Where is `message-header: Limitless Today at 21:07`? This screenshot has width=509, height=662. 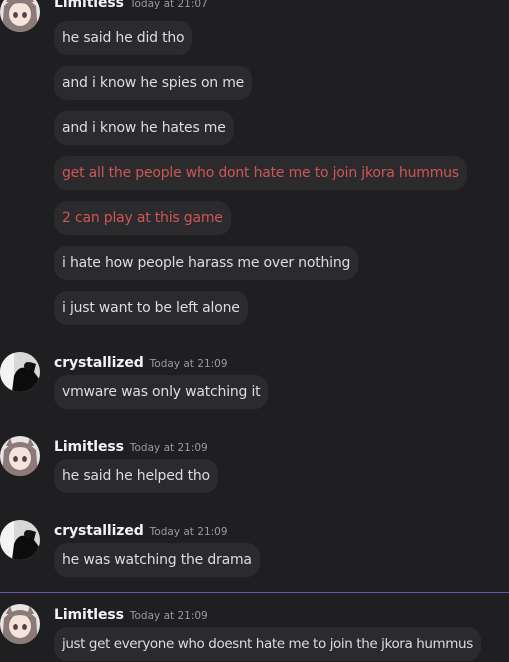
message-header: Limitless Today at 21:07 is located at coordinates (131, 5).